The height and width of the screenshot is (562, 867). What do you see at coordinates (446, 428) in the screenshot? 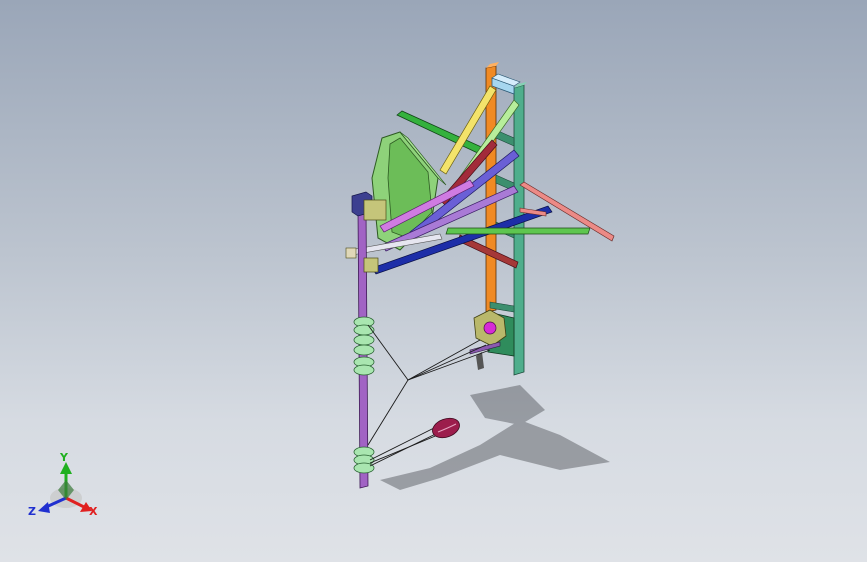
I see `drogue-cone` at bounding box center [446, 428].